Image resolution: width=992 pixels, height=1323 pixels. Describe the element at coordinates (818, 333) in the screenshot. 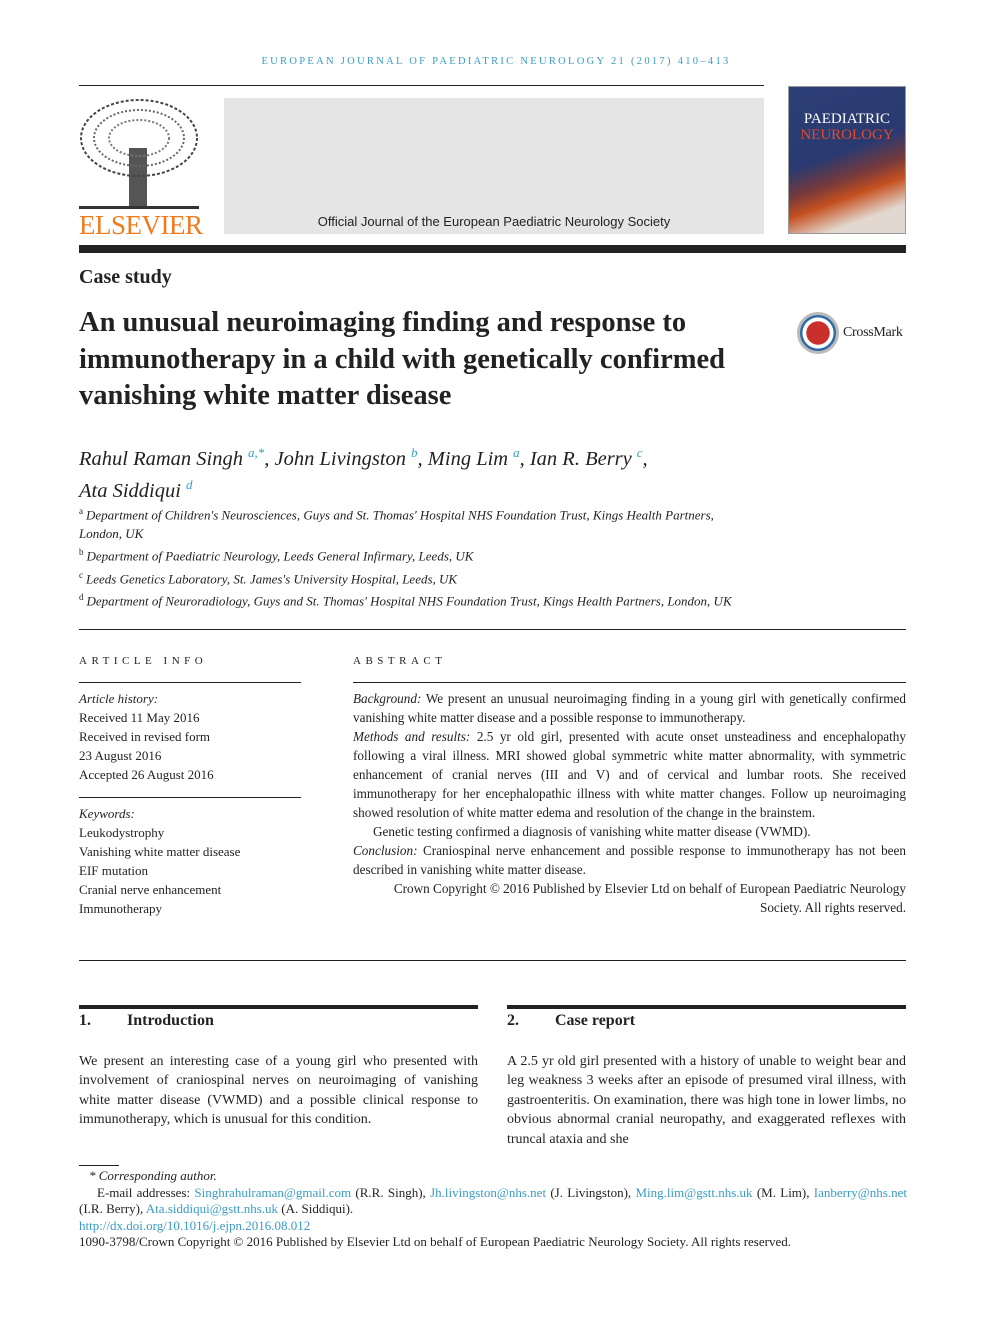

I see `crossmark-icon` at that location.